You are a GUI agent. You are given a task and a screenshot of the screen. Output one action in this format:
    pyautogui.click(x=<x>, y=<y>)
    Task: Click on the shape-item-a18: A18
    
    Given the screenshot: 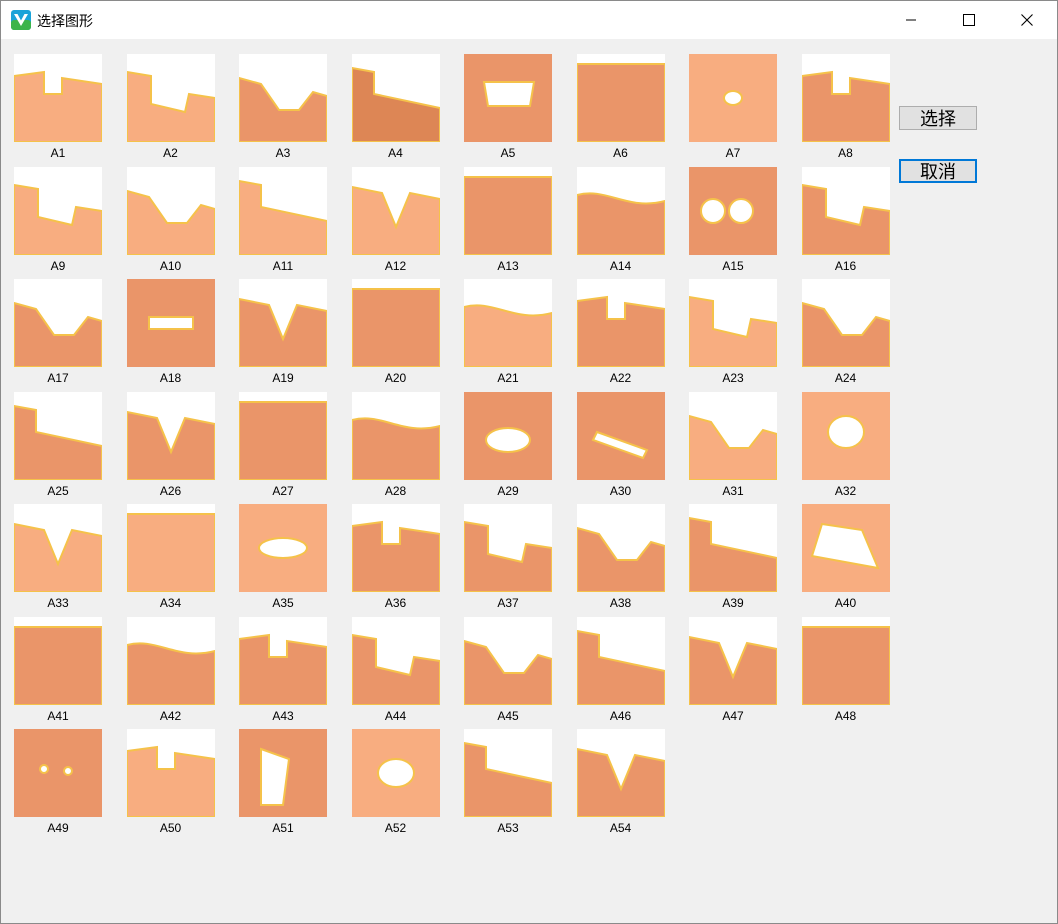 What is the action you would take?
    pyautogui.click(x=178, y=334)
    